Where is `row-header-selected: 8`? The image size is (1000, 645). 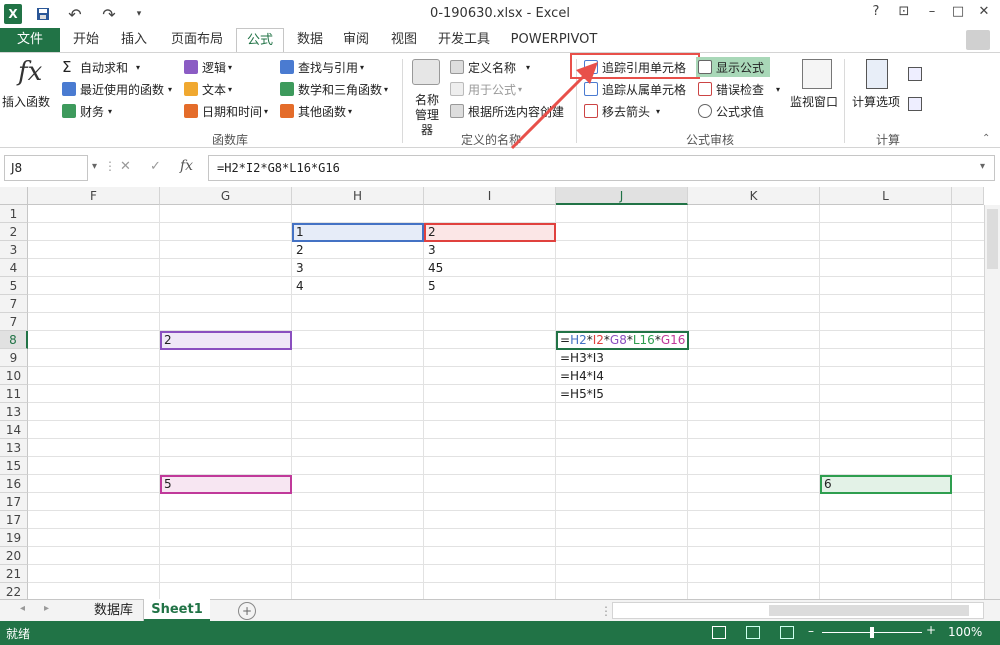
row-header-selected: 8 is located at coordinates (14, 340).